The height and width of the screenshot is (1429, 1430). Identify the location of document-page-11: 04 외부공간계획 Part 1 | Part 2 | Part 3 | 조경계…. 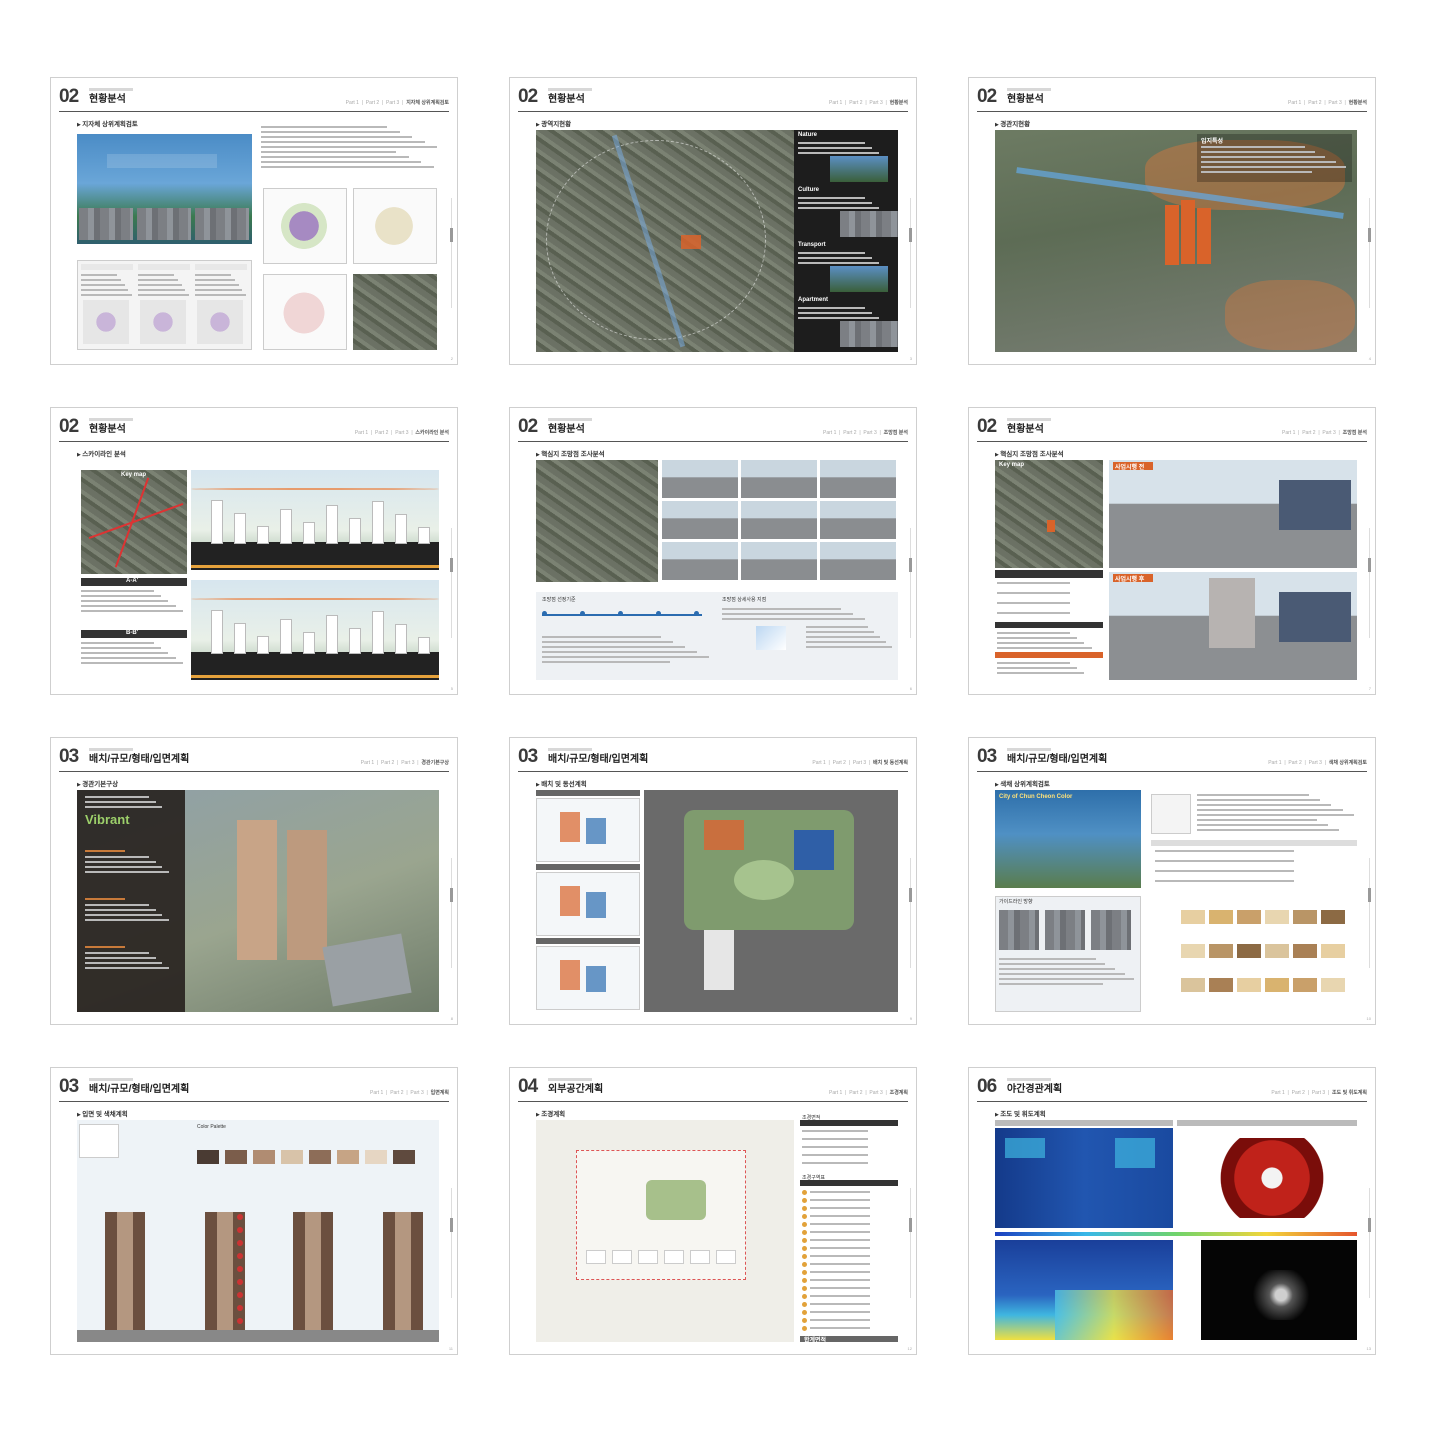
(713, 1211).